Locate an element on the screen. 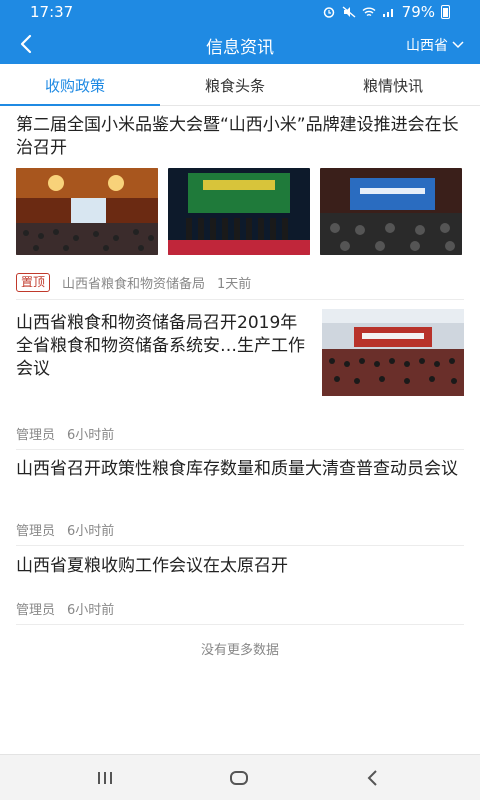 The width and height of the screenshot is (480, 800). status-icons: 79% is located at coordinates (386, 12).